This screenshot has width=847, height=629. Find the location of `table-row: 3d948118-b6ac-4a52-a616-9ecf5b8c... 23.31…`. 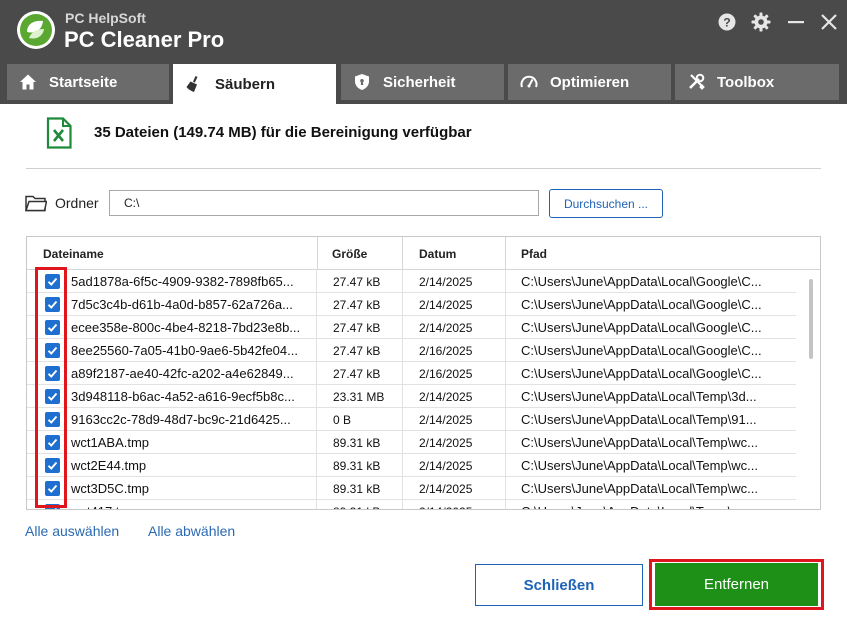

table-row: 3d948118-b6ac-4a52-a616-9ecf5b8c... 23.31… is located at coordinates (411, 396).